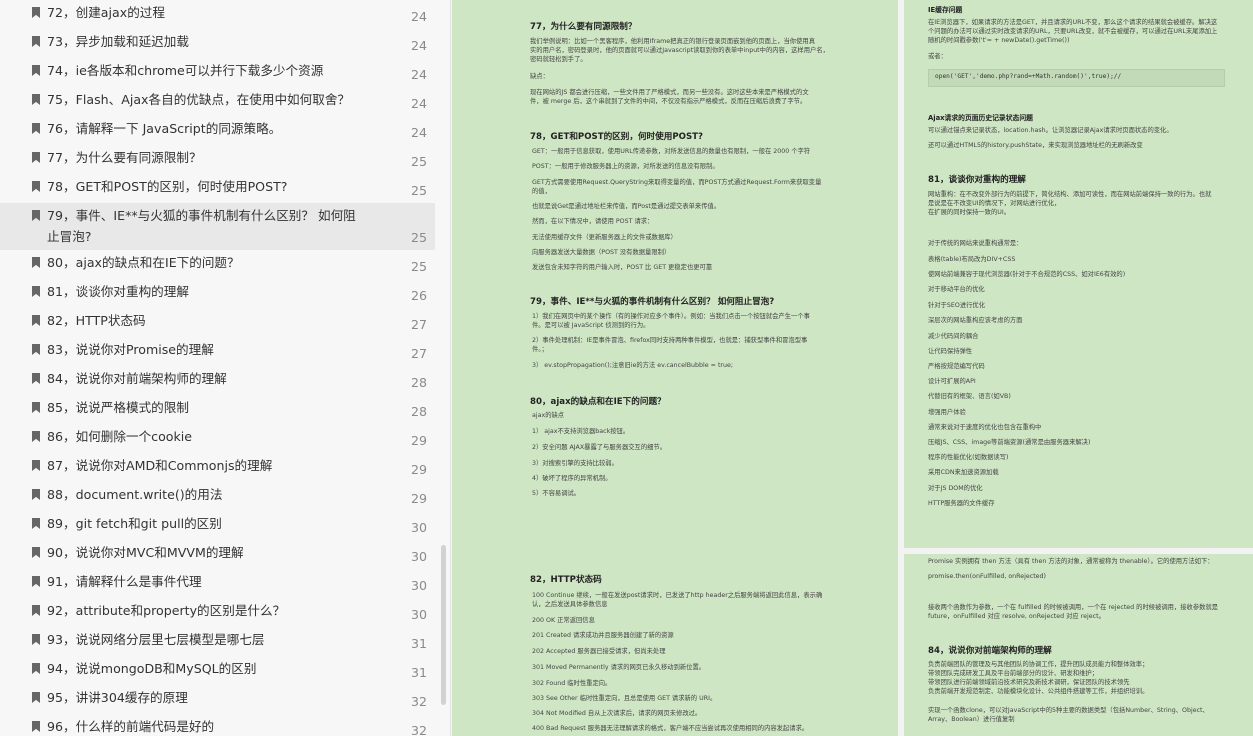 Image resolution: width=1253 pixels, height=736 pixels. What do you see at coordinates (652, 302) in the screenshot?
I see `heading-q79: 79，事件、IE**与火狐的事件机制有什么区别？ 如何阻止冒泡?` at bounding box center [652, 302].